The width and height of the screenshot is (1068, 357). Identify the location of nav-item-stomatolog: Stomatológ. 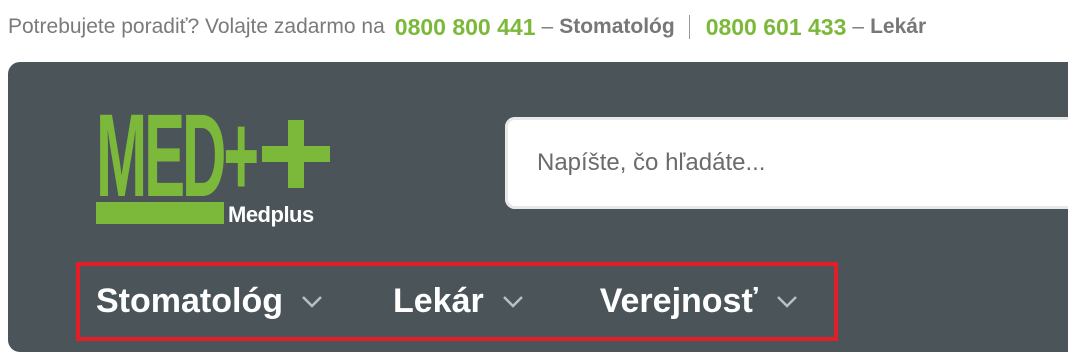
(209, 301).